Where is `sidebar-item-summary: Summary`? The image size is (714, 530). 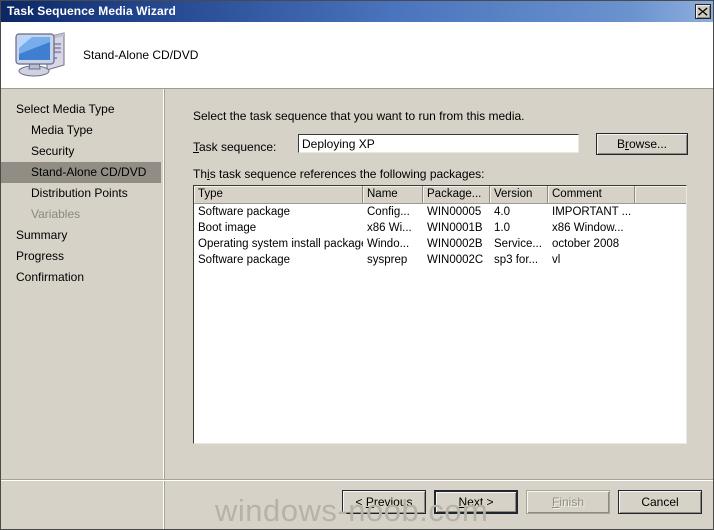 sidebar-item-summary: Summary is located at coordinates (34, 235).